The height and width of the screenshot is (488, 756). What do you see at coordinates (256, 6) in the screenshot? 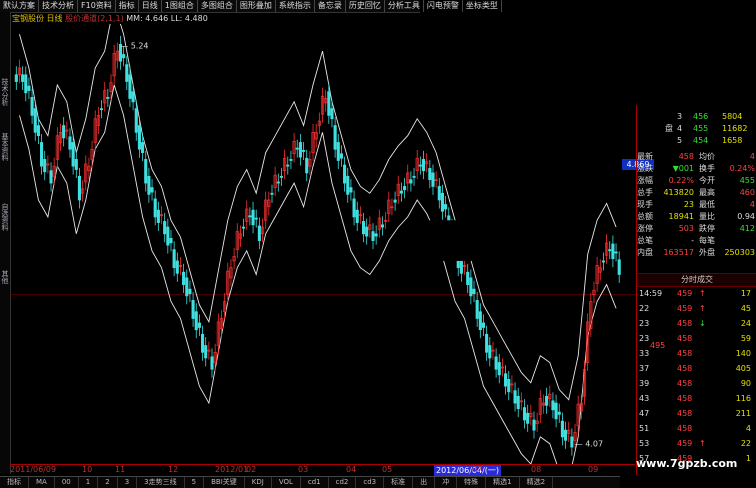
I see `toolbar-item-7: 图形叠加` at bounding box center [256, 6].